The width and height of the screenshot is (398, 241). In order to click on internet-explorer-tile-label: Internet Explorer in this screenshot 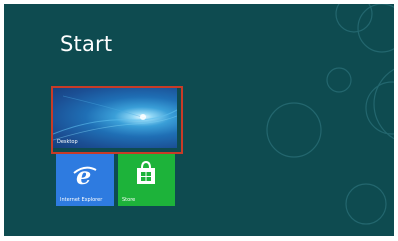, I will do `click(81, 200)`.